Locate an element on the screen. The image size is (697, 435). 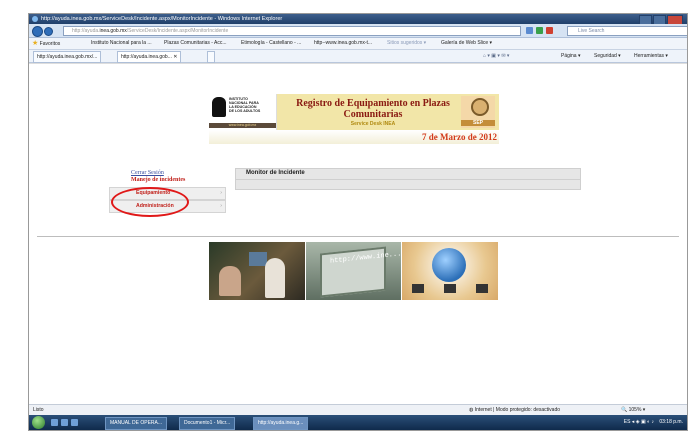
favorites-label: Favoritos is located at coordinates (50, 44).